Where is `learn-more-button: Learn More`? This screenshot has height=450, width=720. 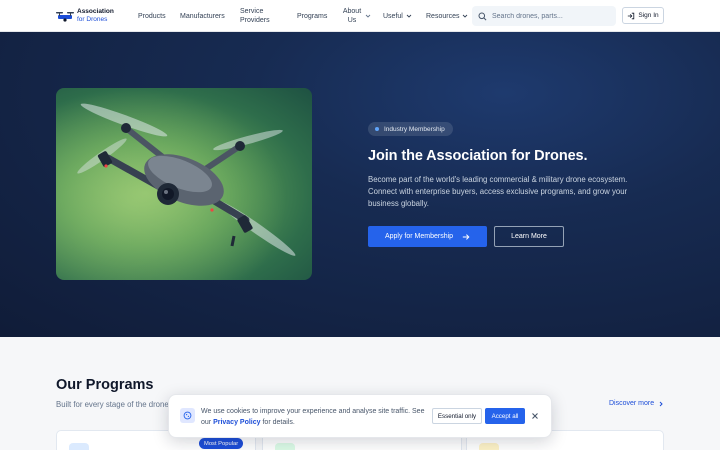 learn-more-button: Learn More is located at coordinates (529, 236).